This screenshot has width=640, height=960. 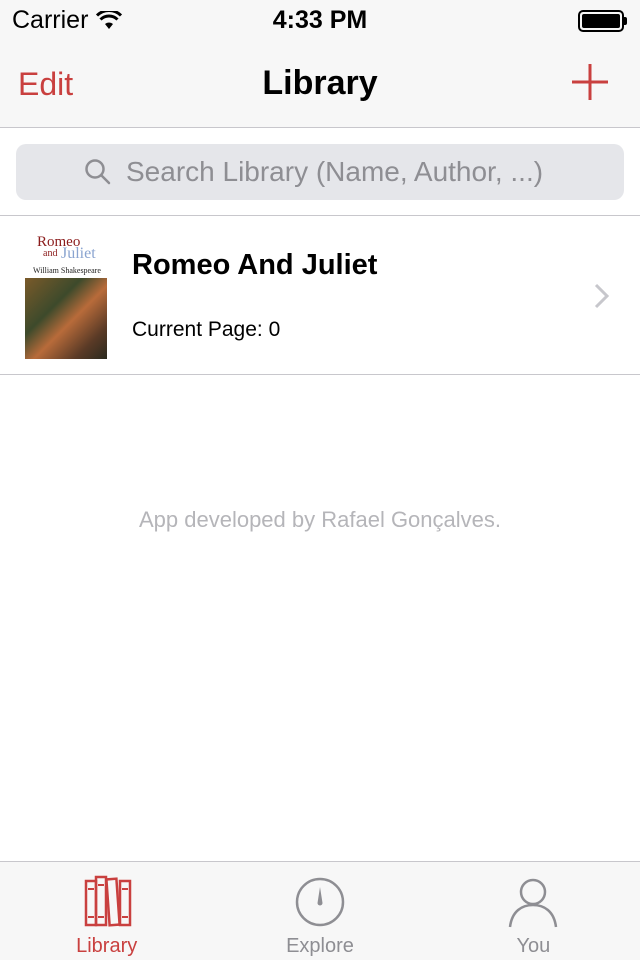 I want to click on cover-author: William Shakespeare, so click(x=67, y=270).